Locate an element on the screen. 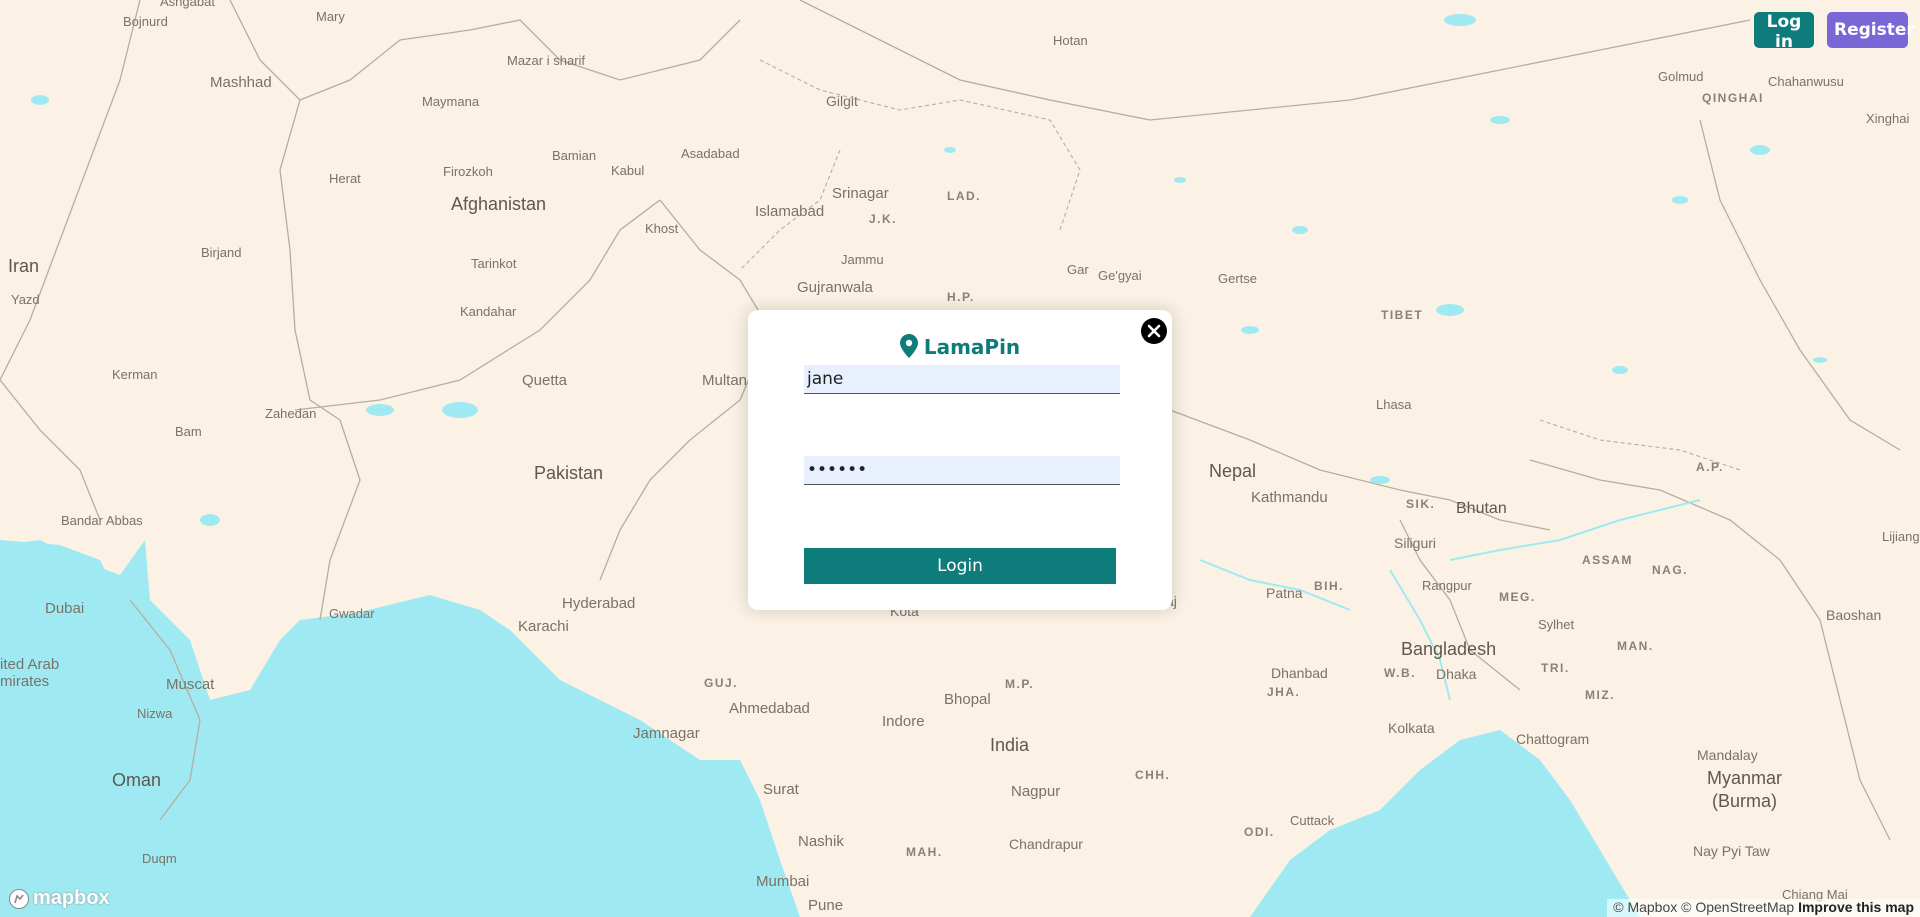 The height and width of the screenshot is (917, 1920). header-login-button: Log in is located at coordinates (1784, 32).